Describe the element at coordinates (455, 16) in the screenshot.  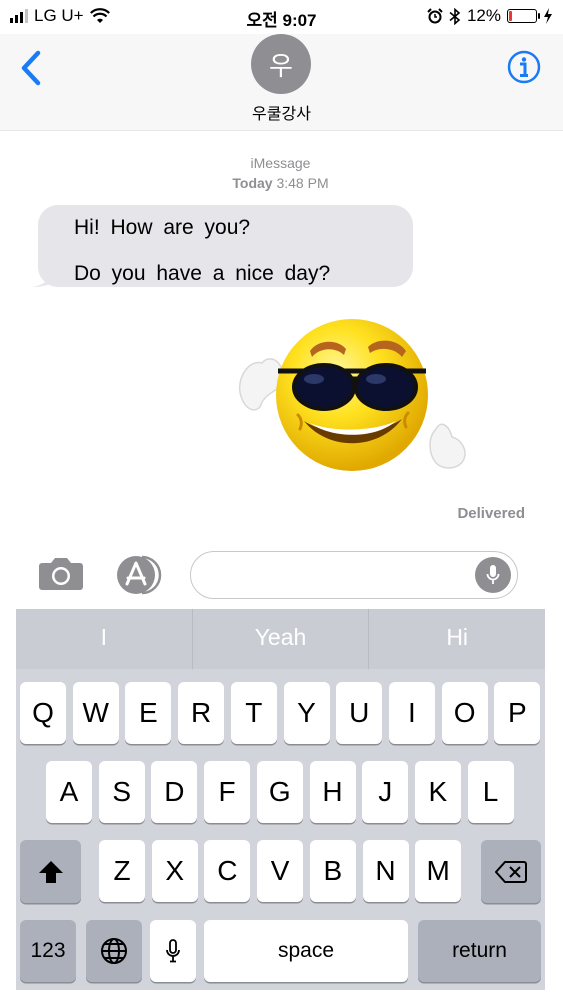
I see `bluetooth-icon` at that location.